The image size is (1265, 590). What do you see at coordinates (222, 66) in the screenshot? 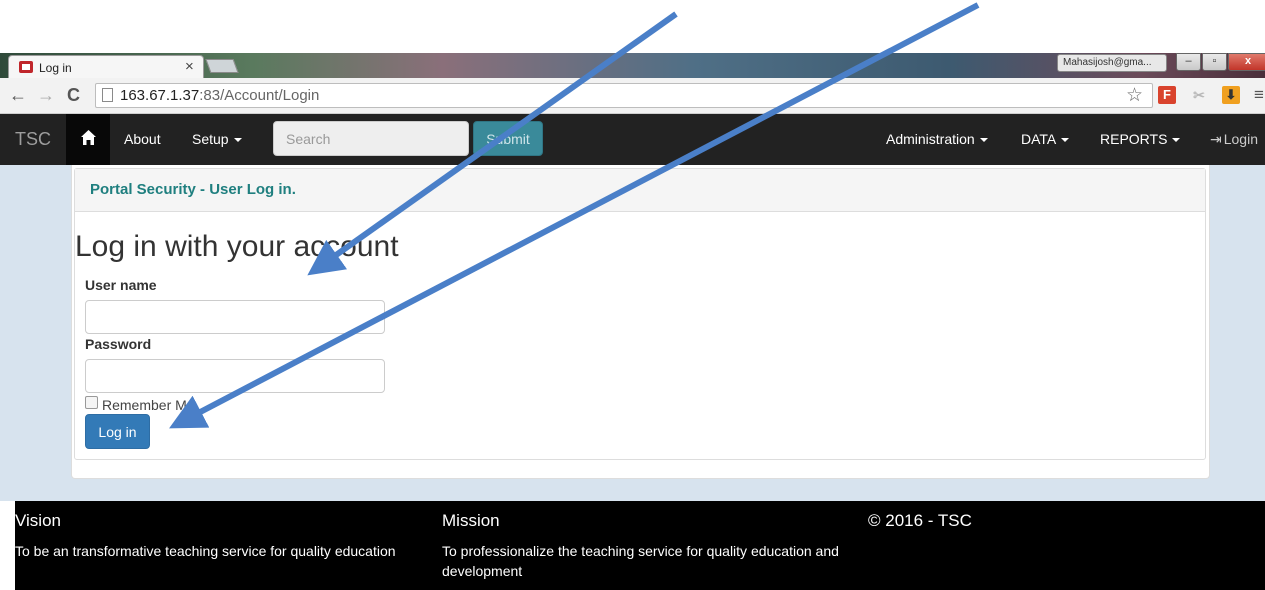
I see `new-tab-button` at bounding box center [222, 66].